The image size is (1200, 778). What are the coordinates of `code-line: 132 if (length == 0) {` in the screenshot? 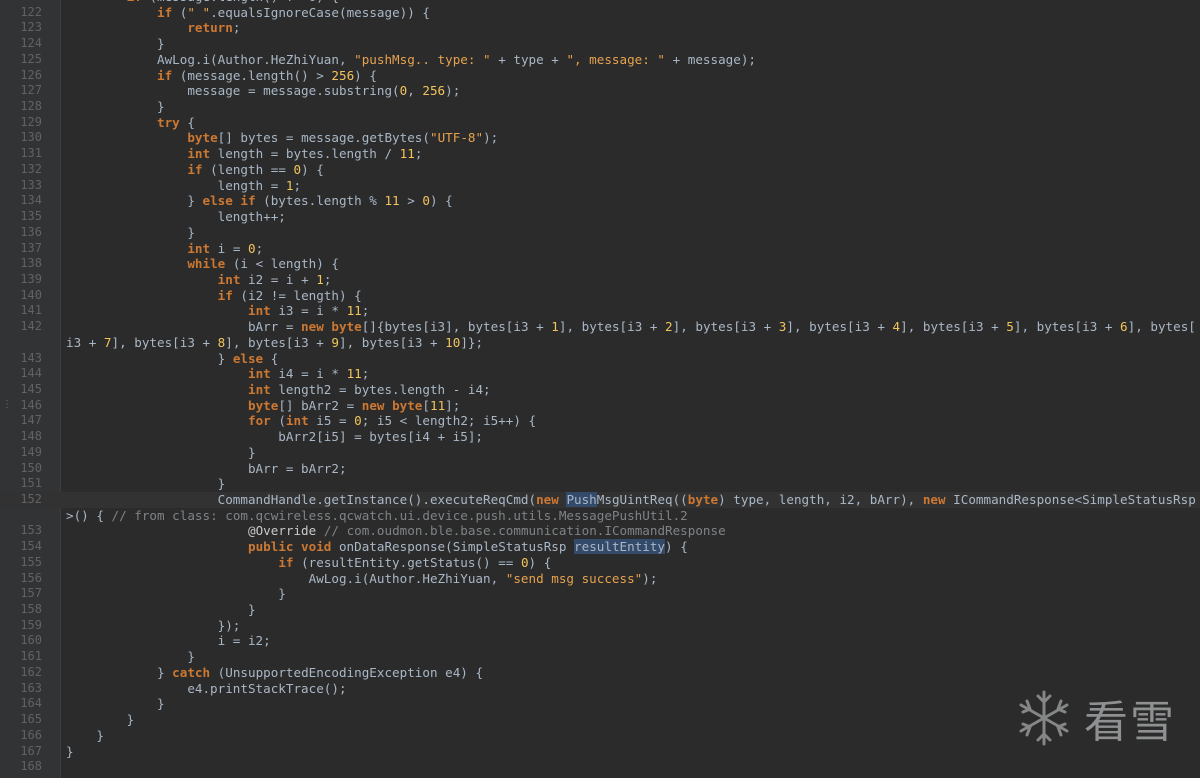 It's located at (600, 170).